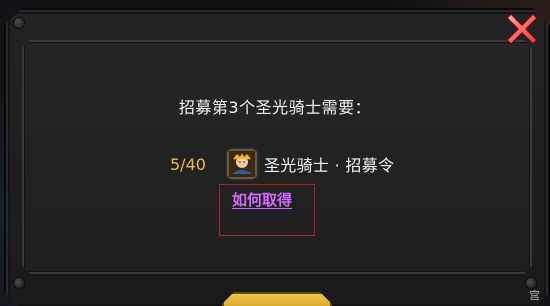 The width and height of the screenshot is (550, 306). I want to click on palace-label: 宫, so click(534, 295).